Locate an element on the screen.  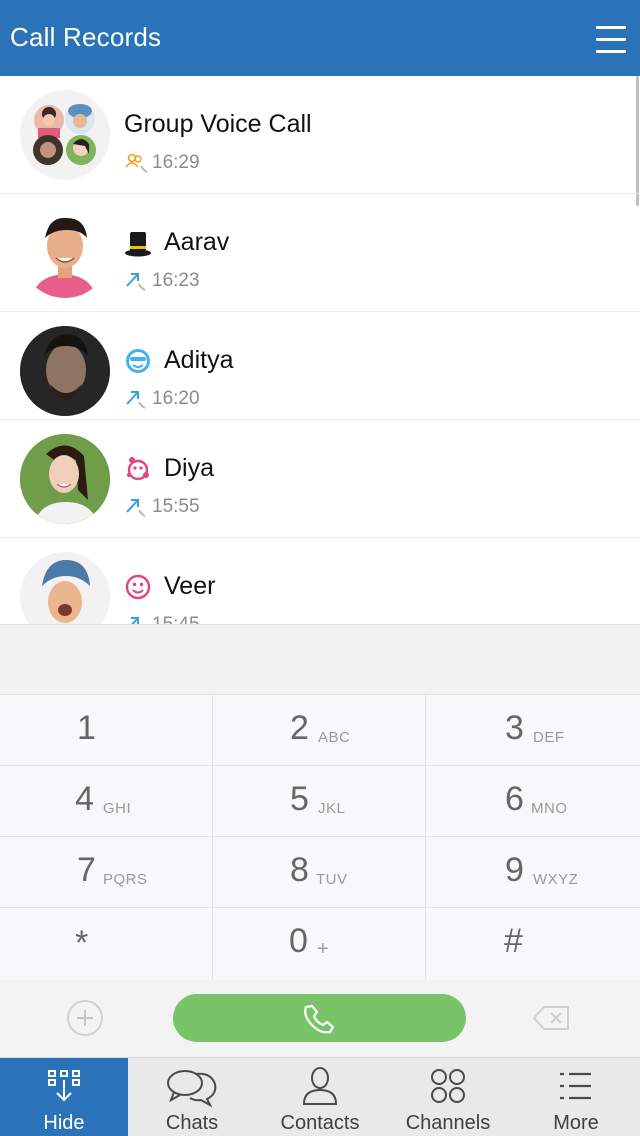
list-icon is located at coordinates (575, 1086).